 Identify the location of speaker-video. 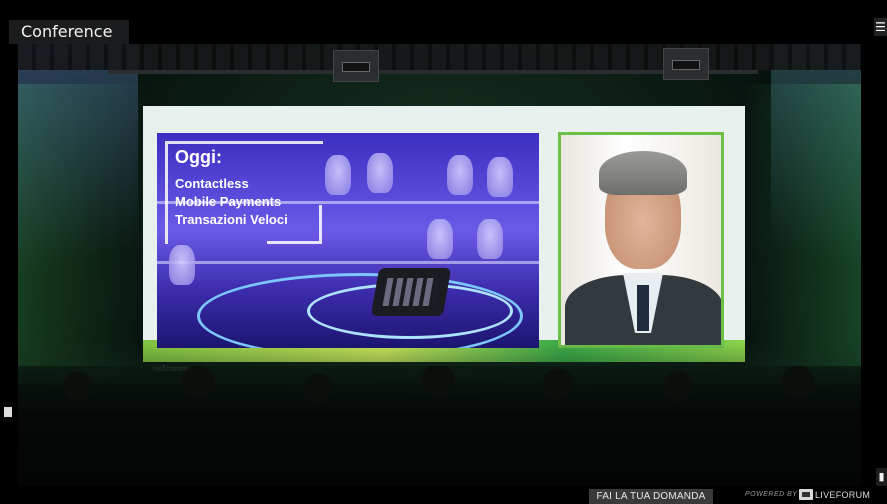
(641, 240).